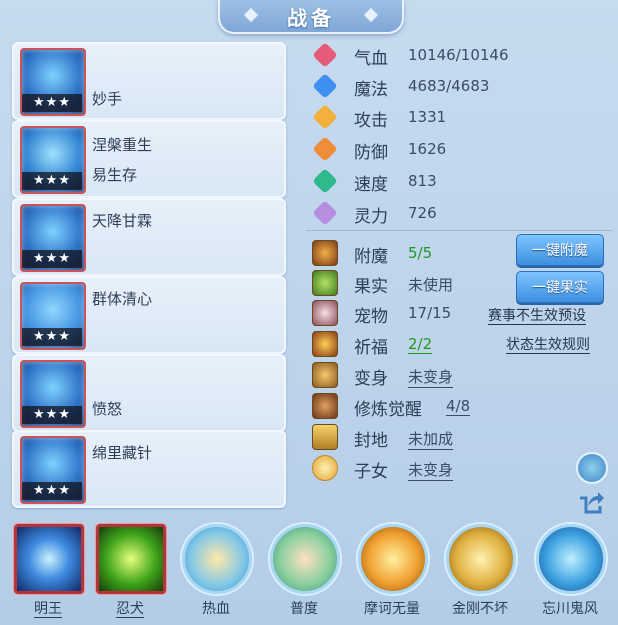 The height and width of the screenshot is (625, 618). I want to click on skill-card: ★★★ 妙手, so click(149, 81).